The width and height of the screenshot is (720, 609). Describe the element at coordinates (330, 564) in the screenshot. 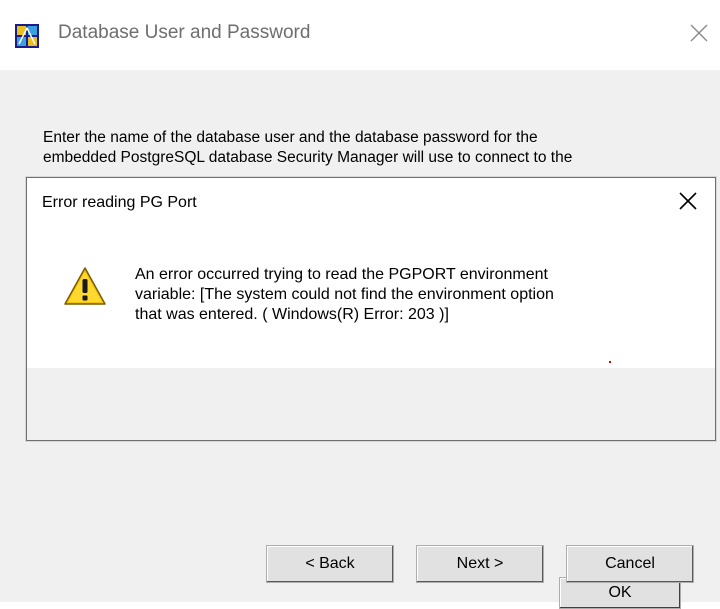

I see `back-button: < Back` at that location.